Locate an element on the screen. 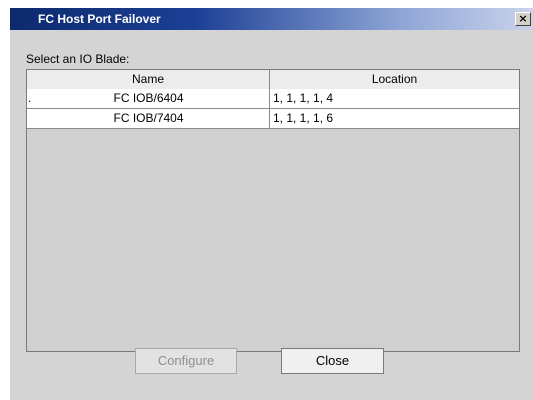  table-row: . FC IOB/6404 1, 1, 1, 1, 4 is located at coordinates (273, 99).